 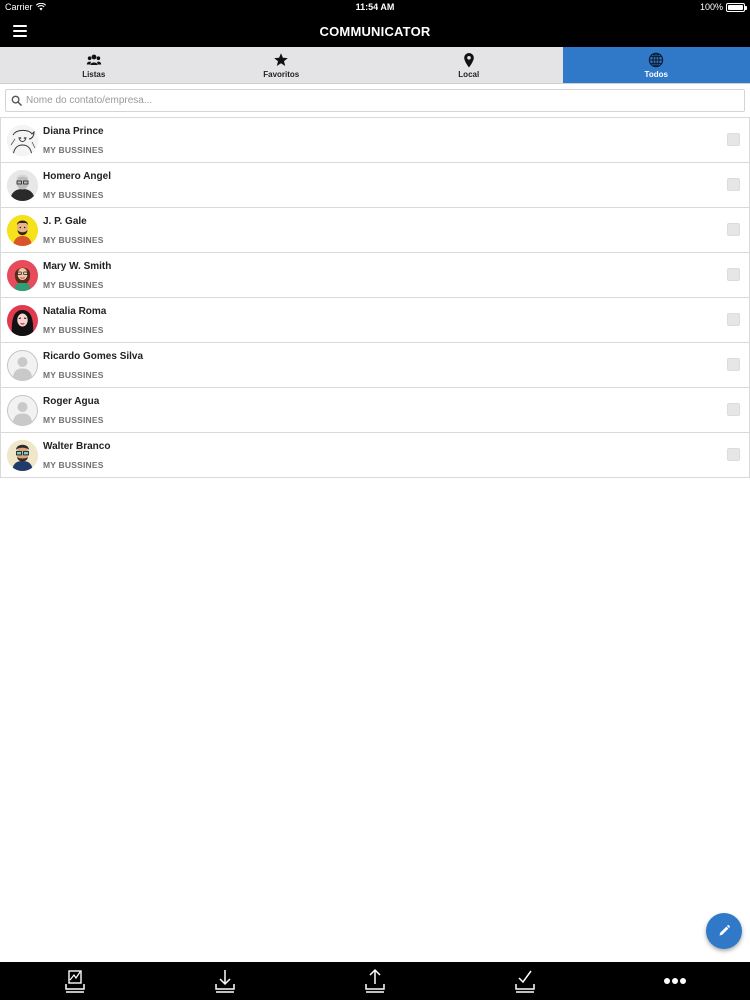 I want to click on sign-document-icon, so click(x=75, y=981).